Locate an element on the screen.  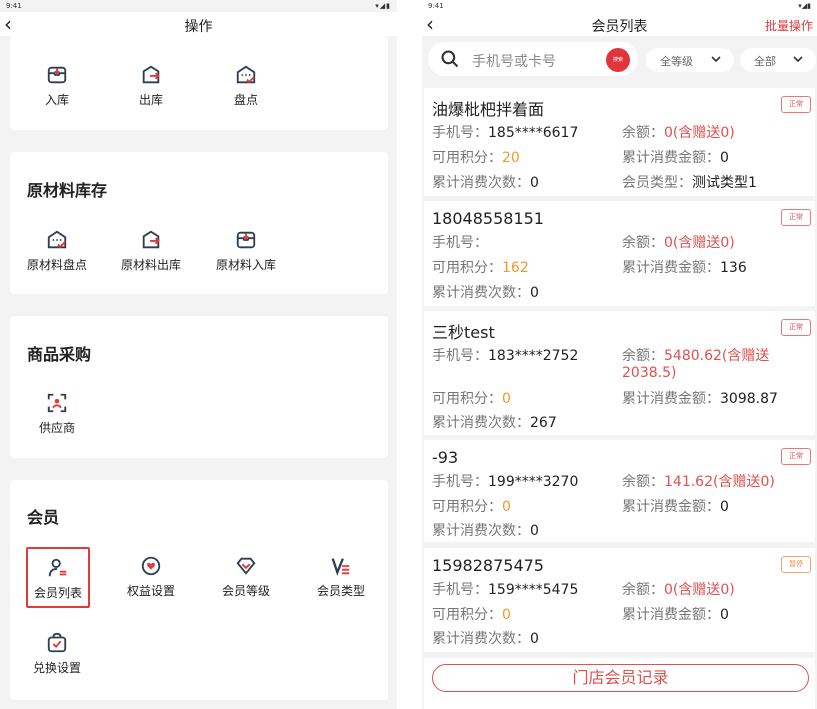
search-button: 搜索 is located at coordinates (618, 60).